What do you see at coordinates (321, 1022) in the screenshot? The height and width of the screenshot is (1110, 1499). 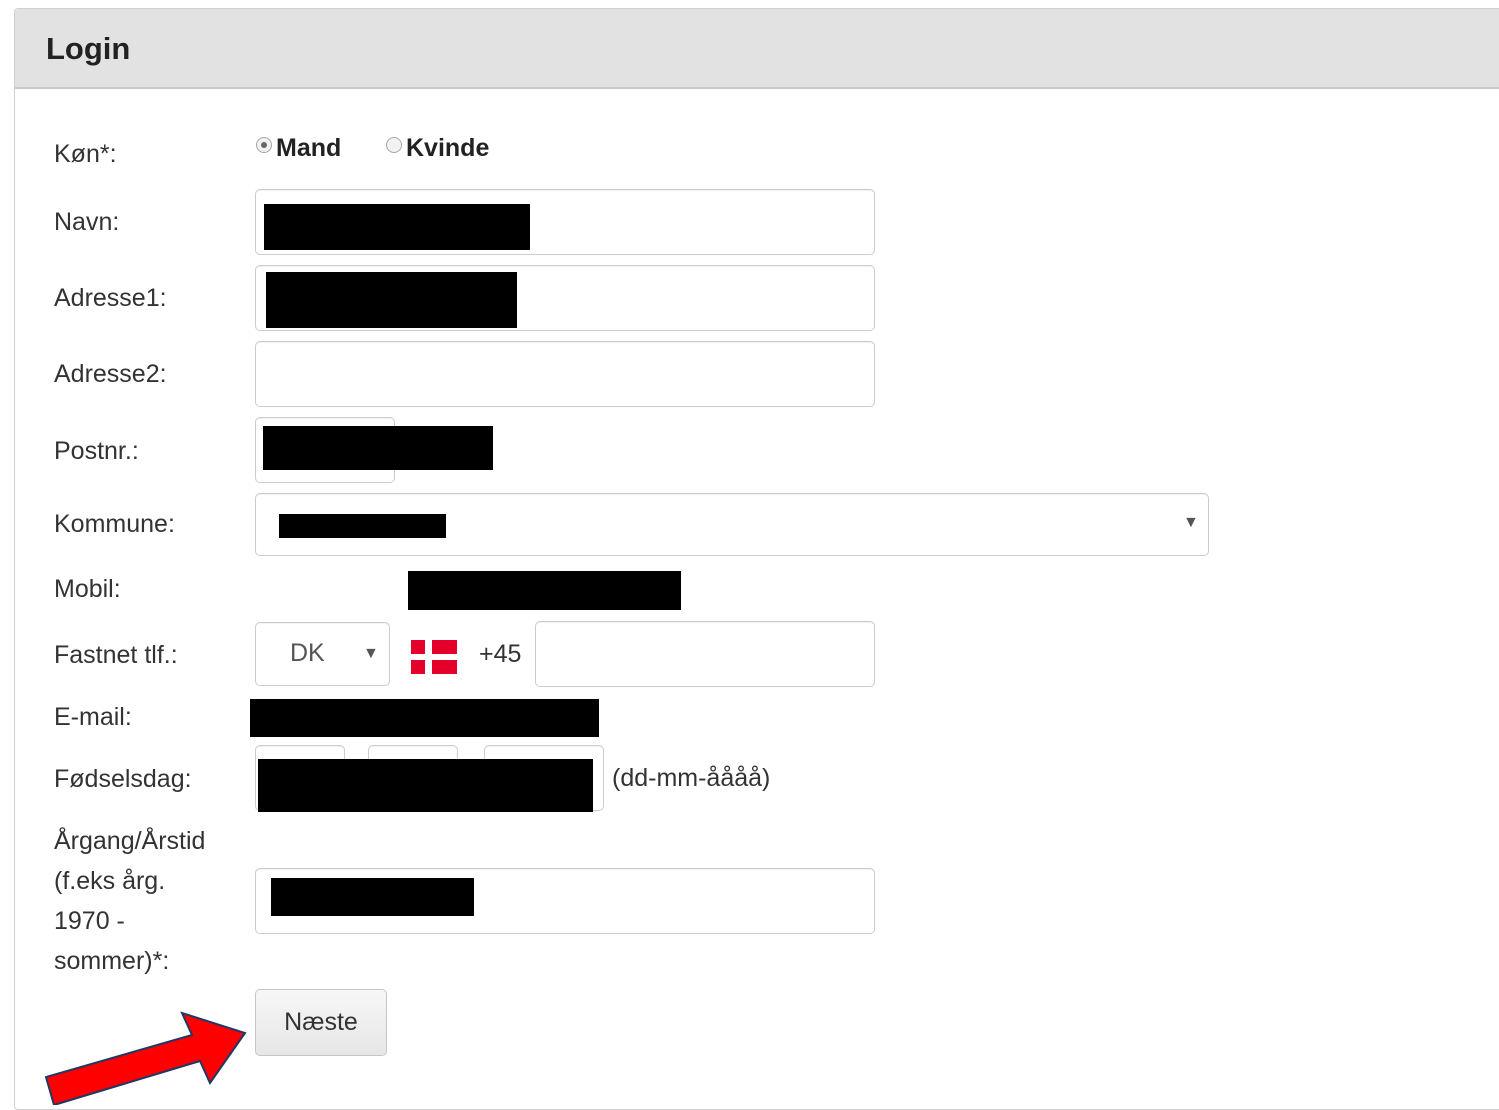 I see `next-button: Næste` at bounding box center [321, 1022].